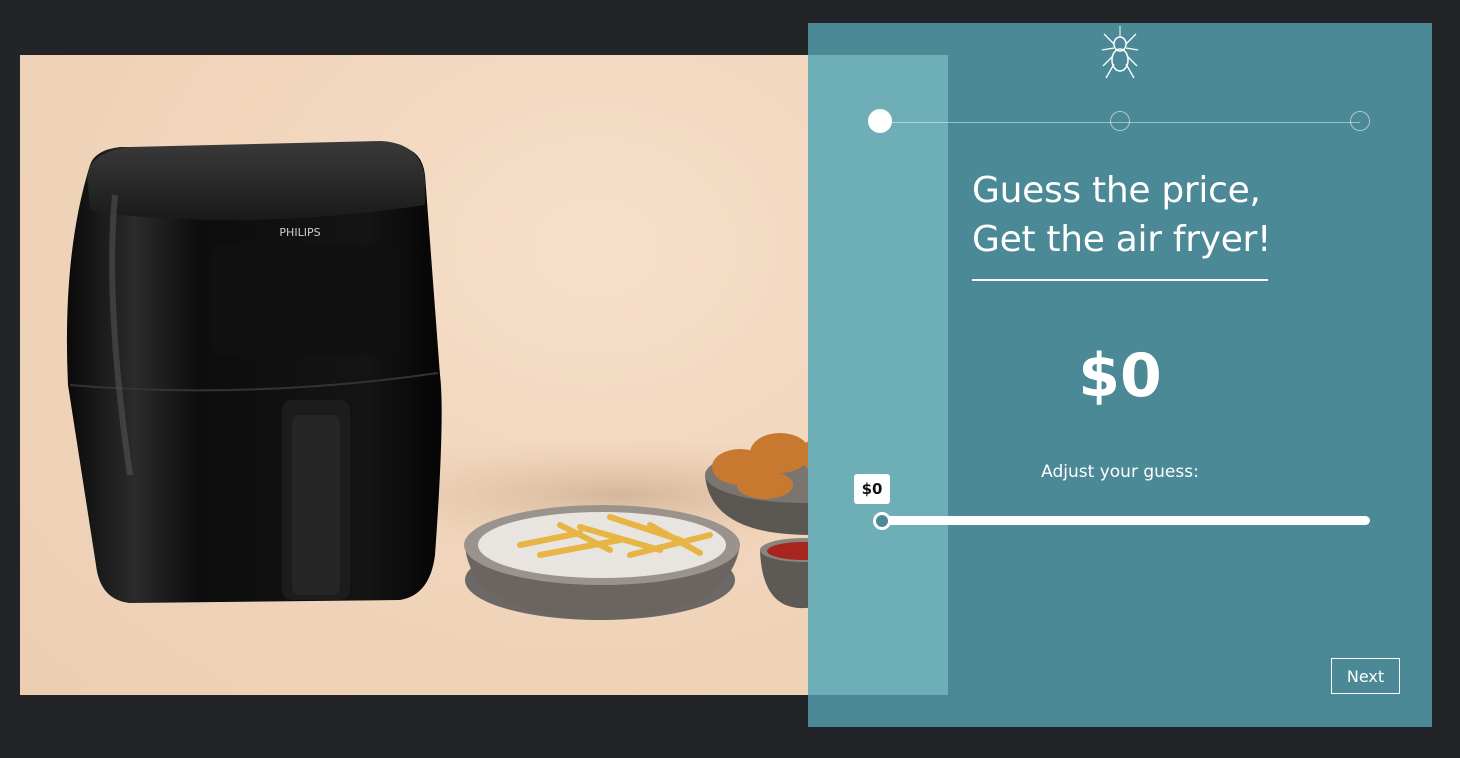 The height and width of the screenshot is (758, 1460). What do you see at coordinates (1123, 520) in the screenshot?
I see `price-slider-track` at bounding box center [1123, 520].